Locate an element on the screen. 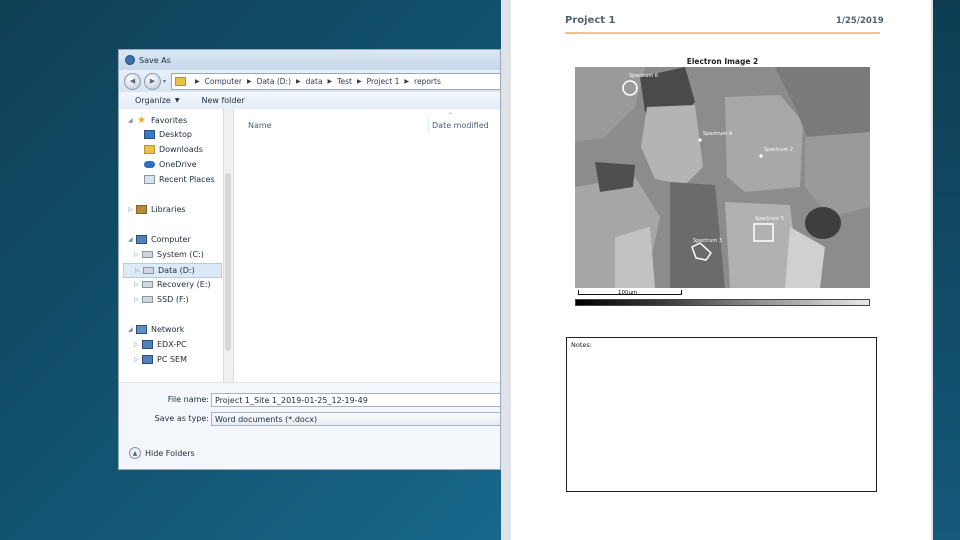  nav-edx-pc: ▷ EDX-PC is located at coordinates (160, 344).